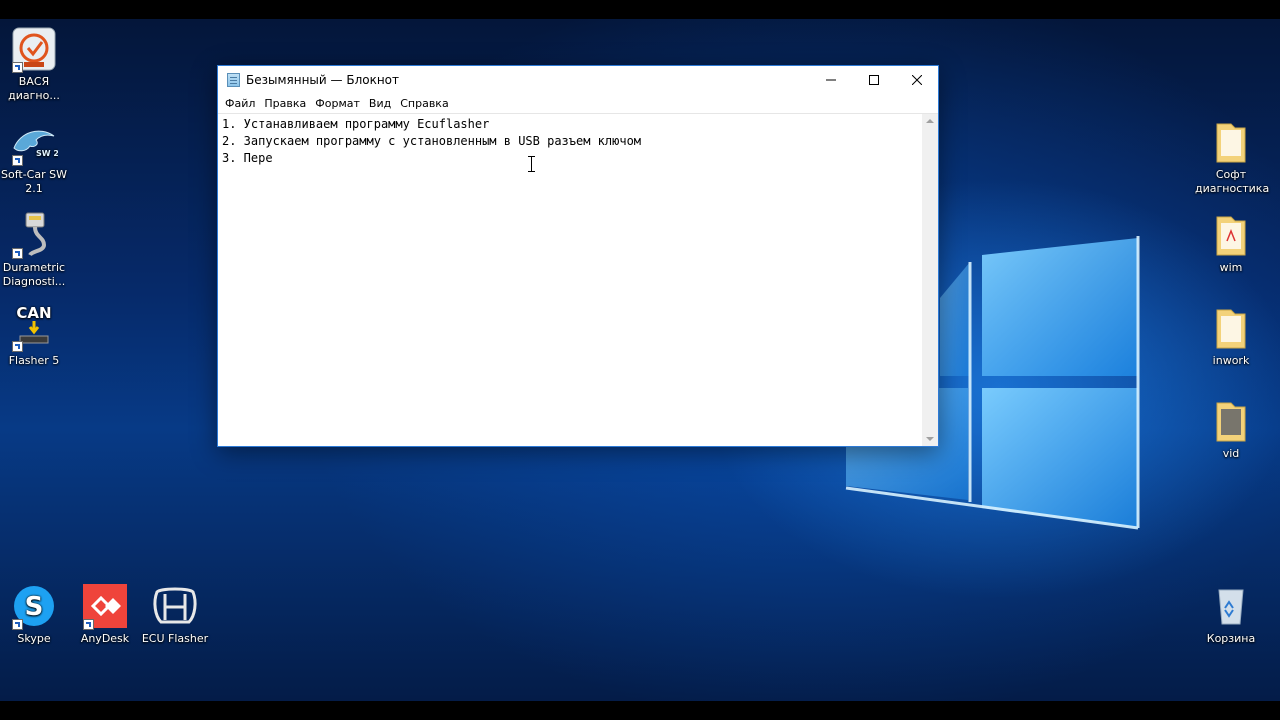 Image resolution: width=1280 pixels, height=720 pixels. I want to click on desktop-icon-wim: wim, so click(1231, 243).